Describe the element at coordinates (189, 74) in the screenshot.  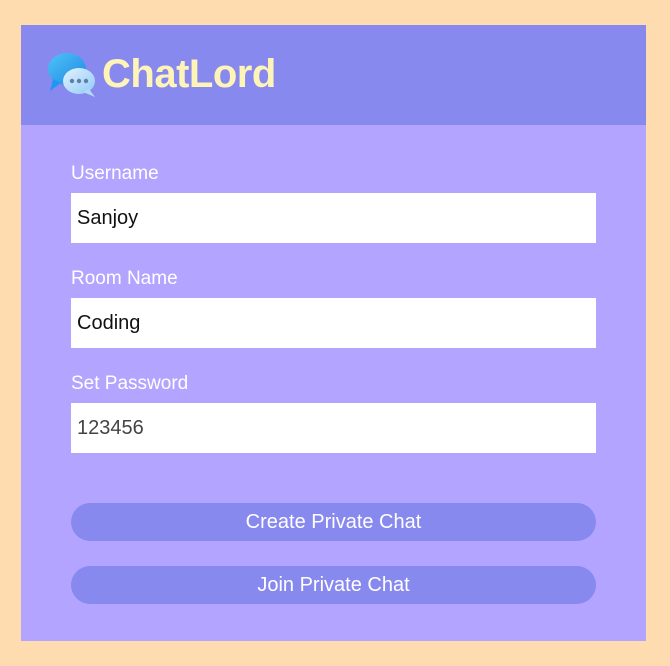
I see `app-title: ChatLord` at that location.